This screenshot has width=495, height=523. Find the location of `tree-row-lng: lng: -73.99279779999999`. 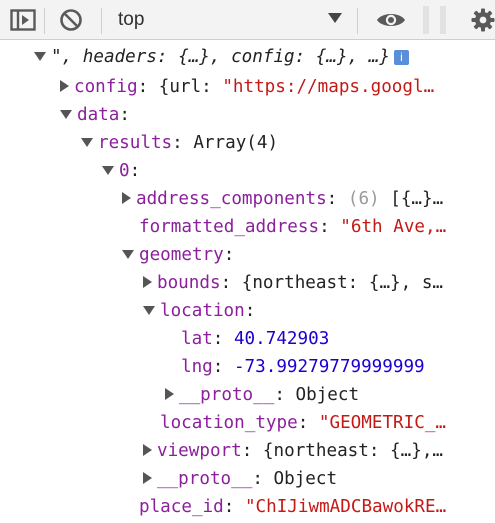

tree-row-lng: lng: -73.99279779999999 is located at coordinates (303, 367).